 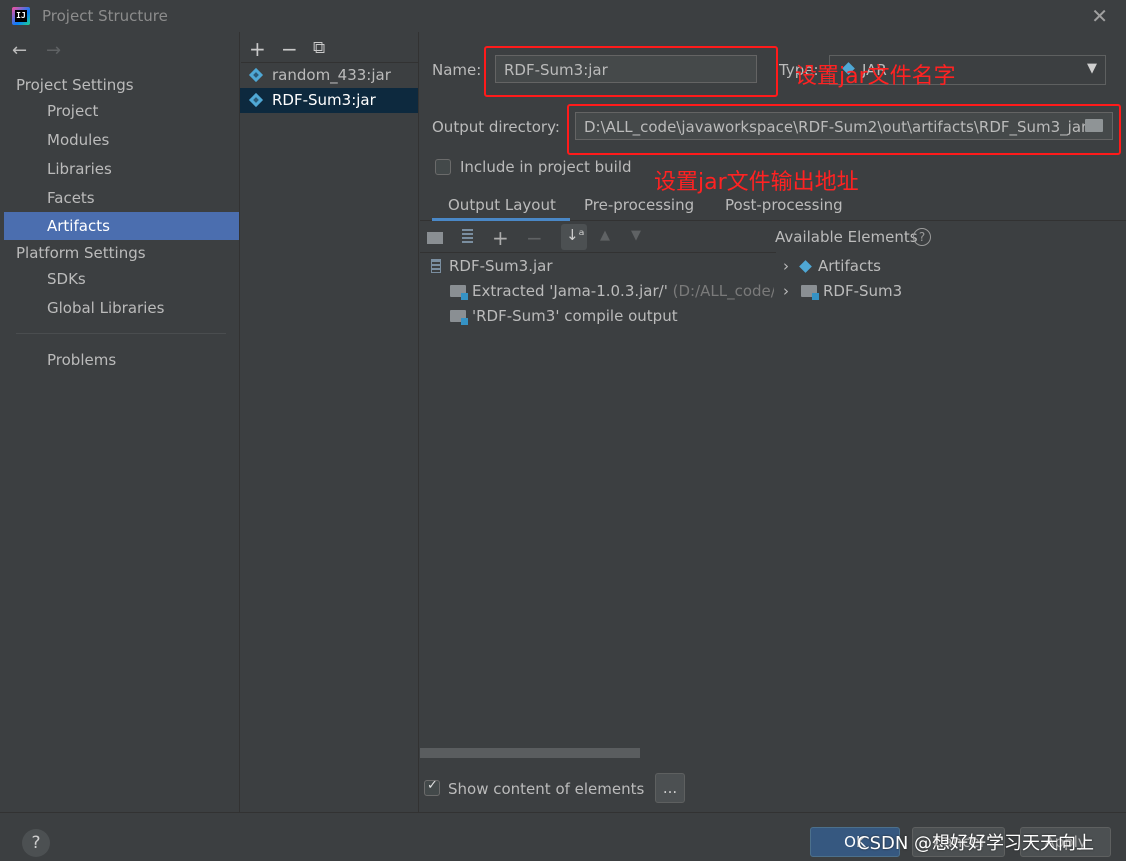 I want to click on name-label: Name:, so click(x=457, y=70).